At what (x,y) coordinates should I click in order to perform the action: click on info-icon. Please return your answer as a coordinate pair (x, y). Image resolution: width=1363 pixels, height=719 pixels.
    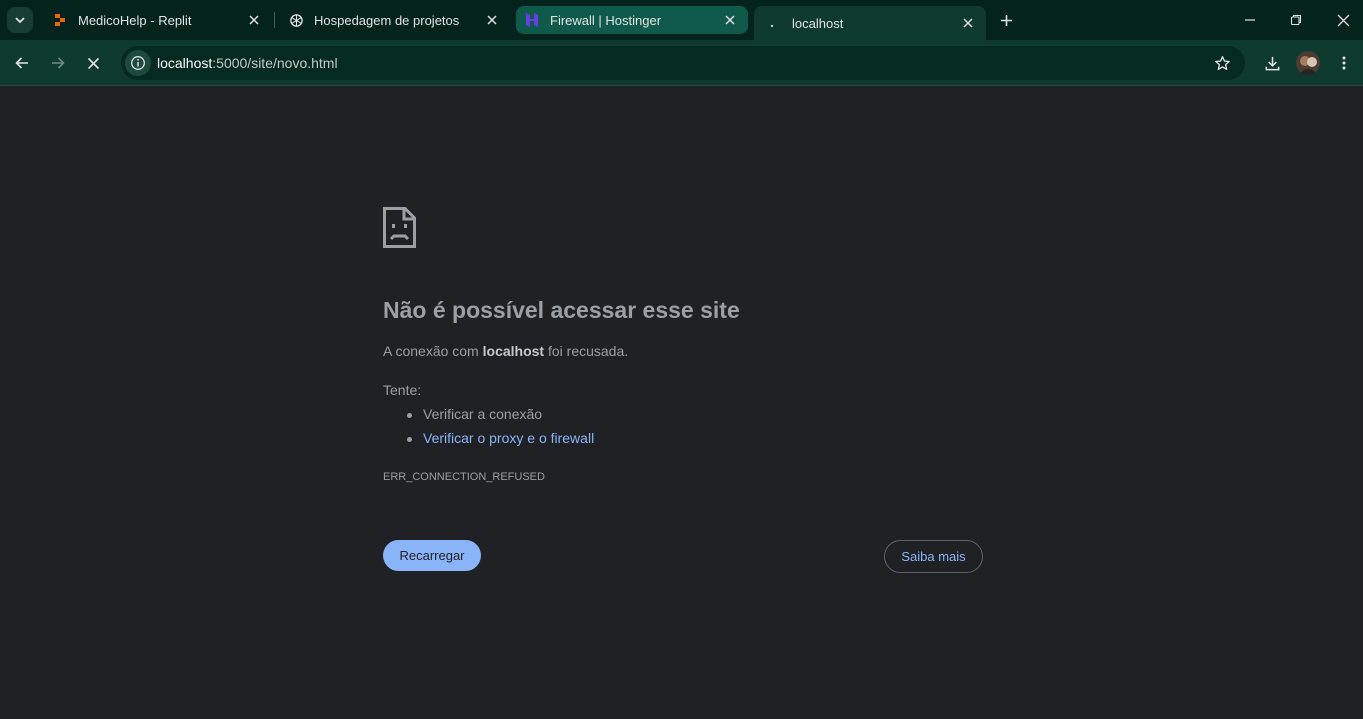
    Looking at the image, I should click on (138, 63).